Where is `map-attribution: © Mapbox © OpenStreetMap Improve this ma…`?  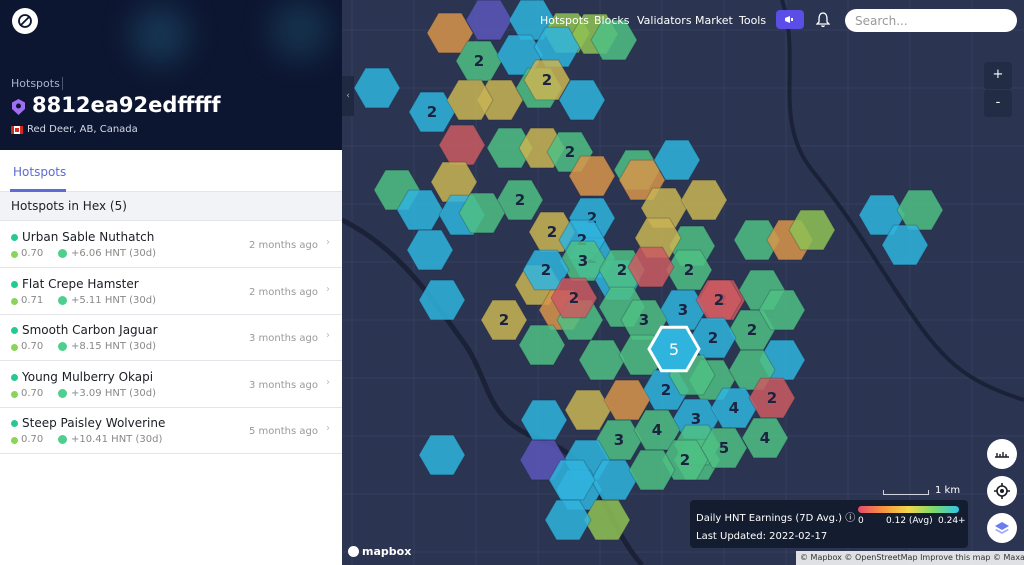
map-attribution: © Mapbox © OpenStreetMap Improve this ma… is located at coordinates (910, 558).